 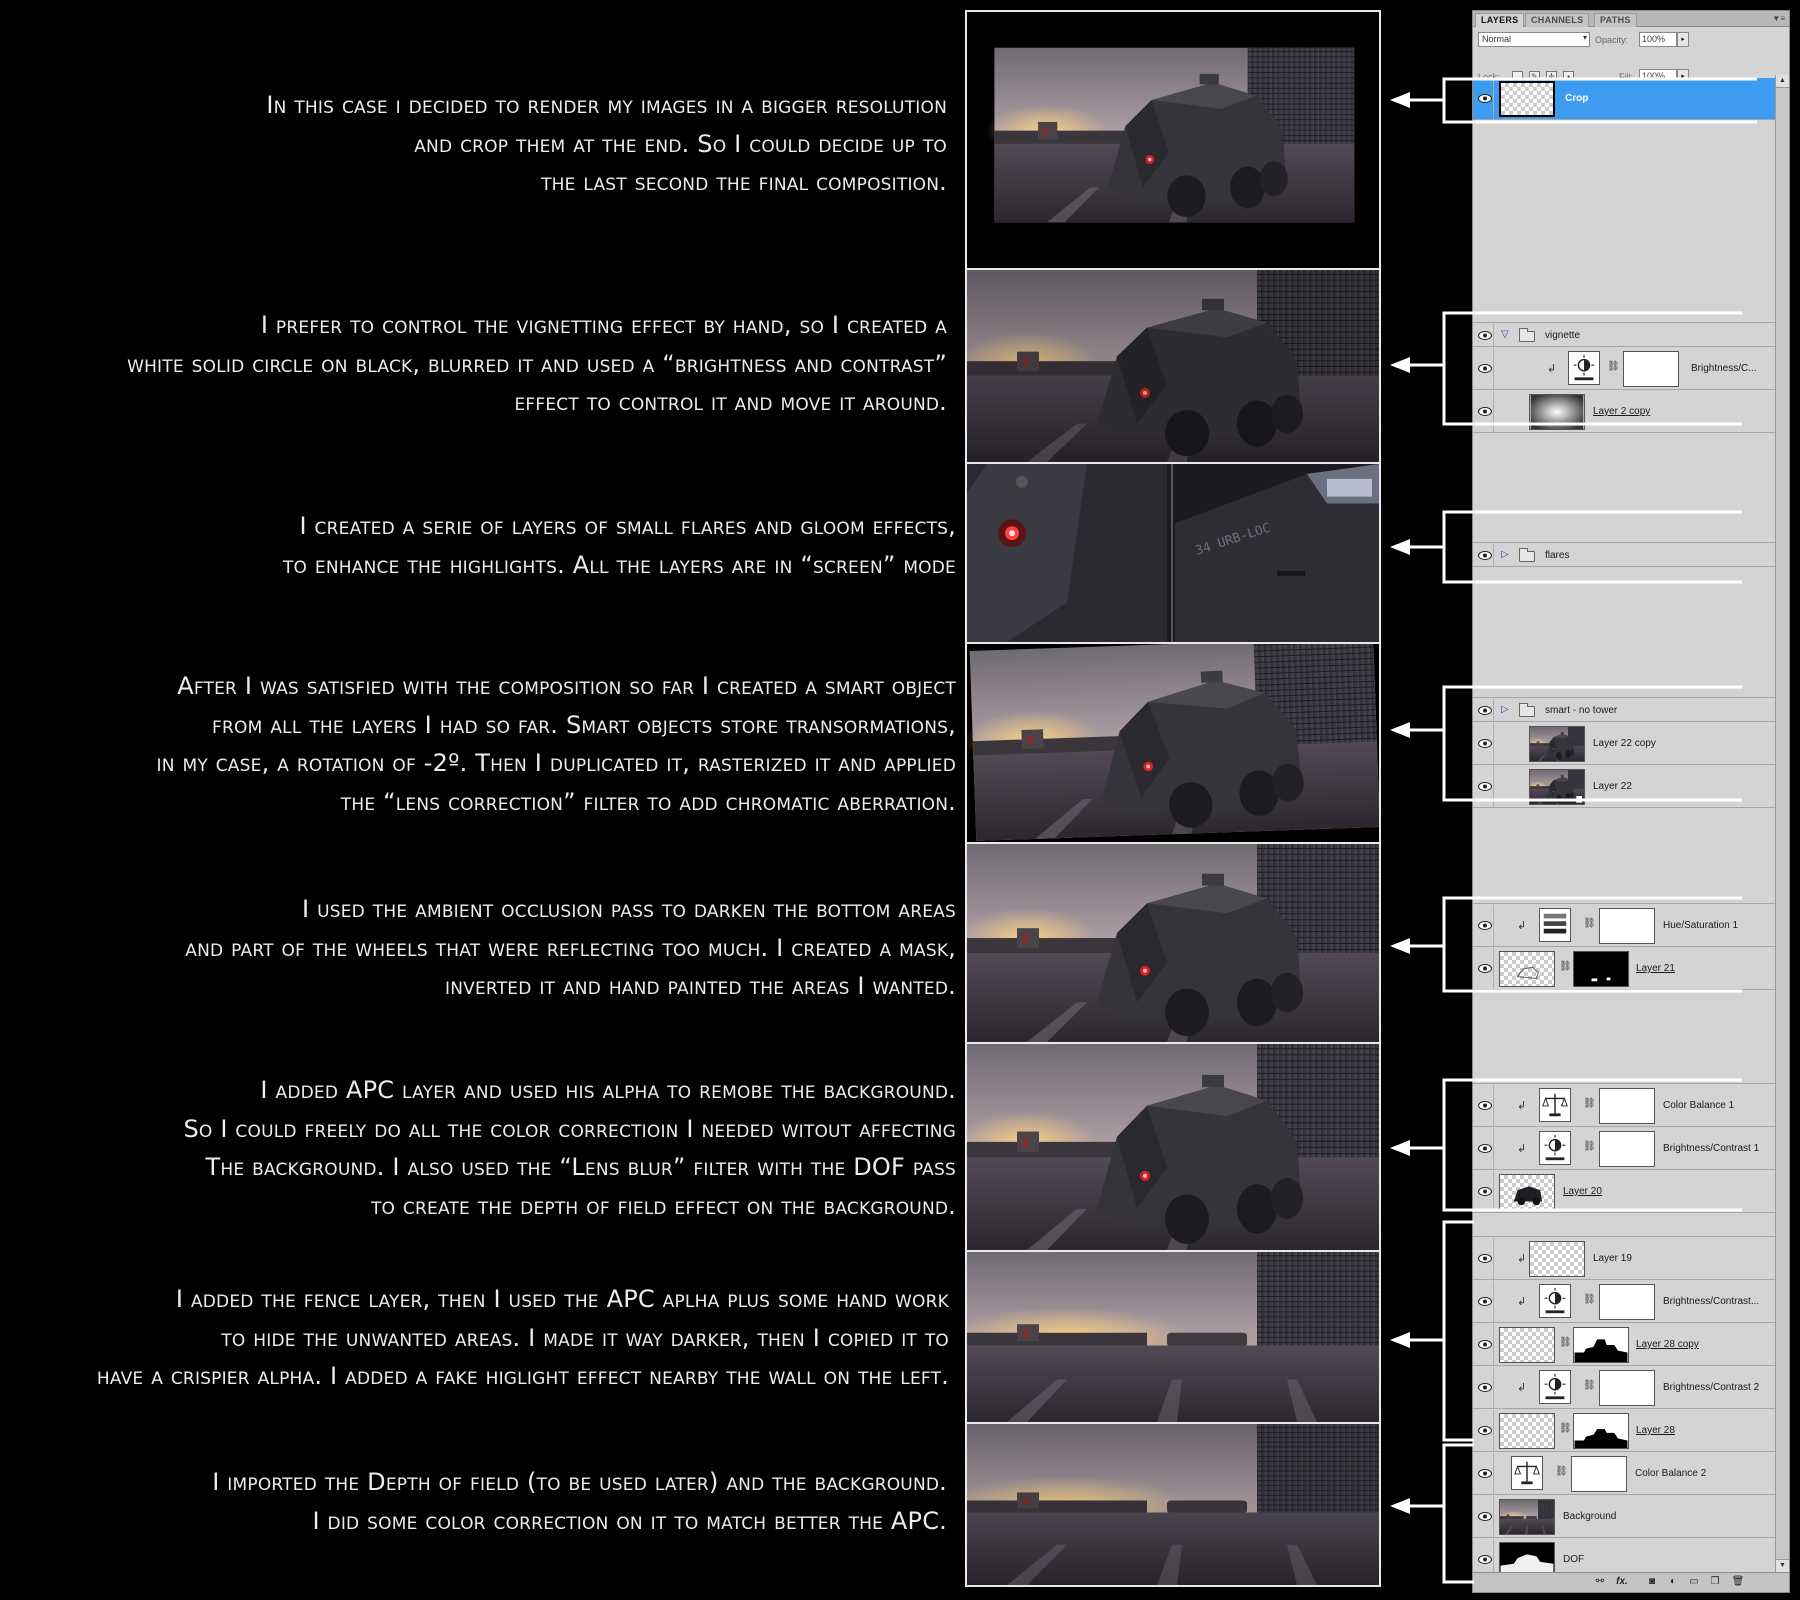 What do you see at coordinates (1173, 140) in the screenshot?
I see `crop-image` at bounding box center [1173, 140].